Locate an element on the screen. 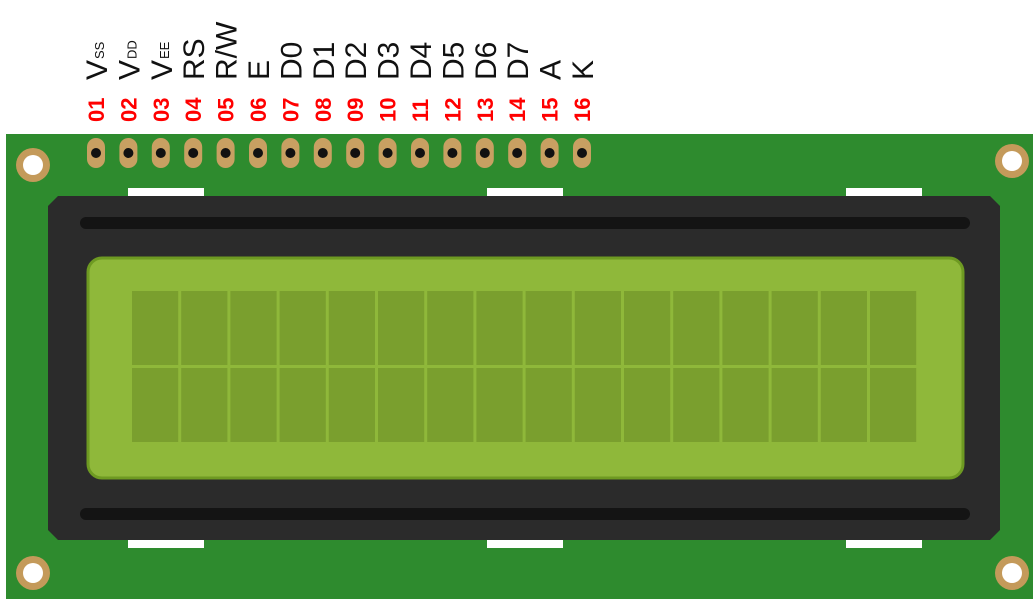 This screenshot has height=604, width=1033. mounting-hole-bottom-left is located at coordinates (33, 573).